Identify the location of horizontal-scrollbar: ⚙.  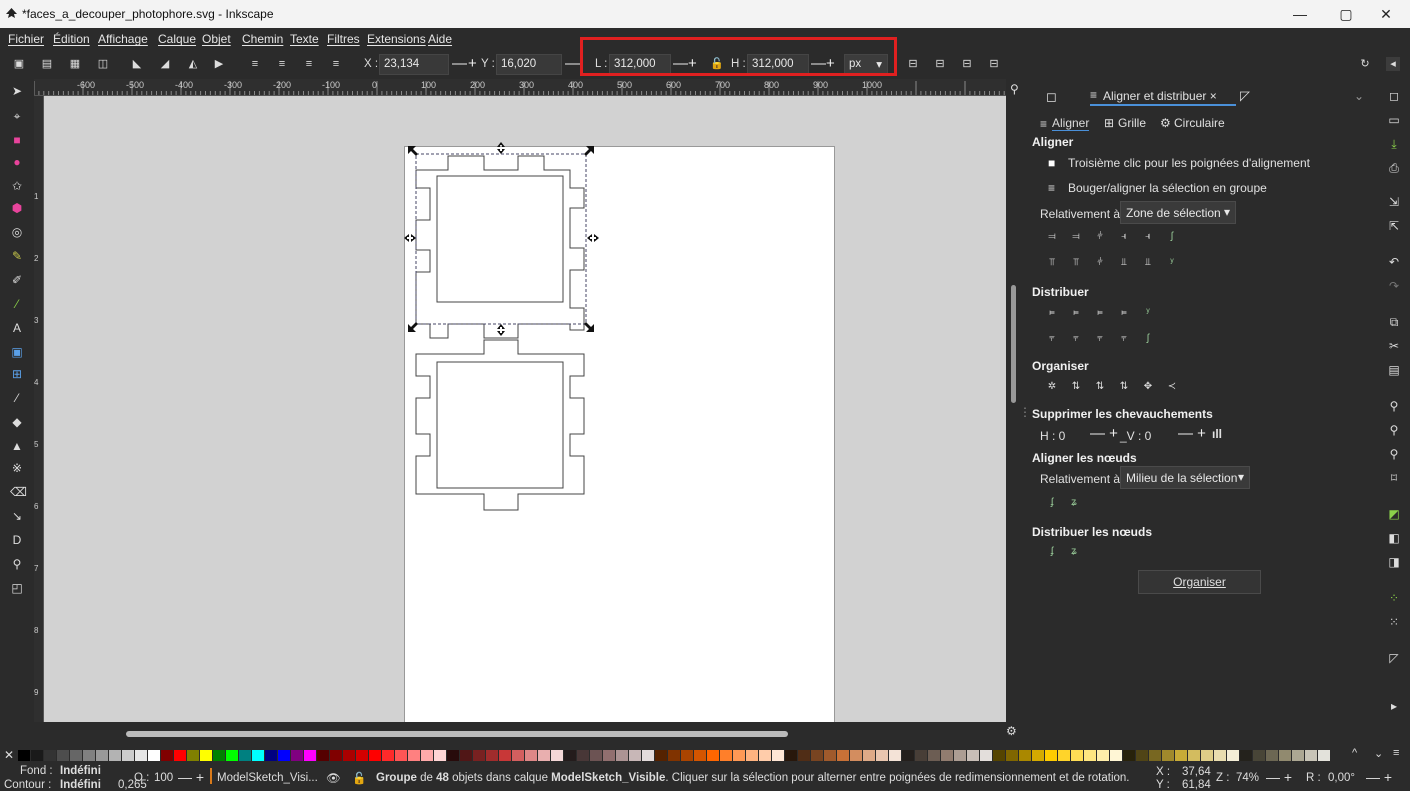
(530, 734).